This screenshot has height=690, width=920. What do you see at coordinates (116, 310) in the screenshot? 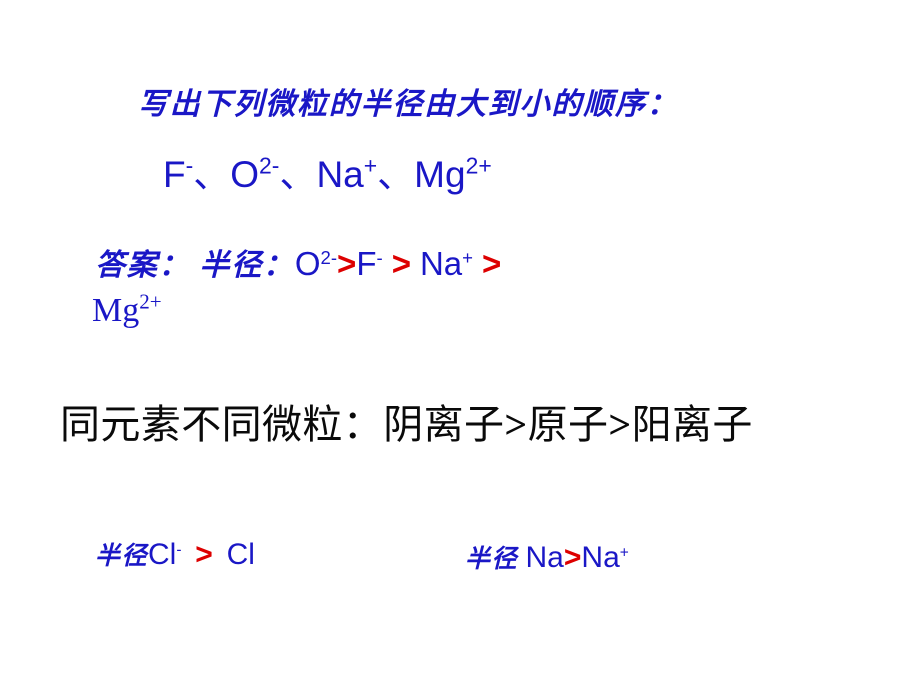
I see `answer-term-4-symbol: Mg` at bounding box center [116, 310].